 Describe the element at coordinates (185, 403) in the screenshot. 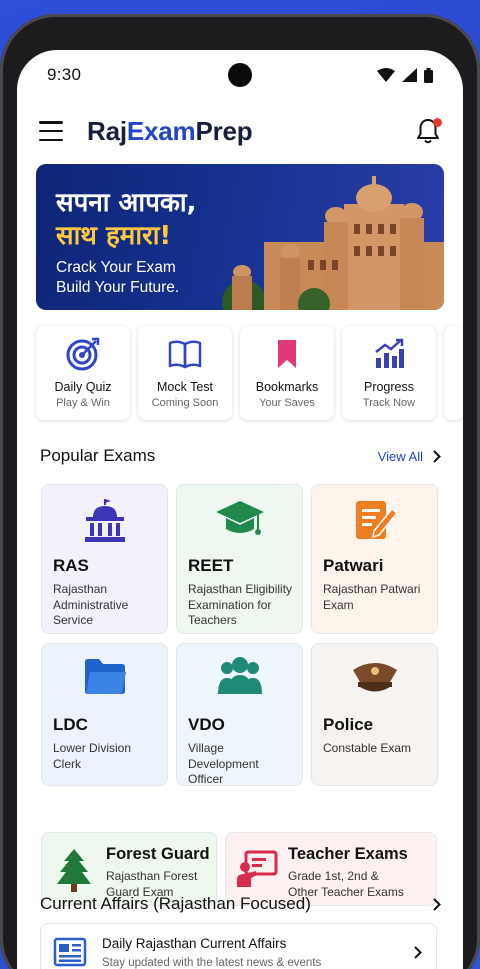

I see `quick-sub: Coming Soon` at that location.